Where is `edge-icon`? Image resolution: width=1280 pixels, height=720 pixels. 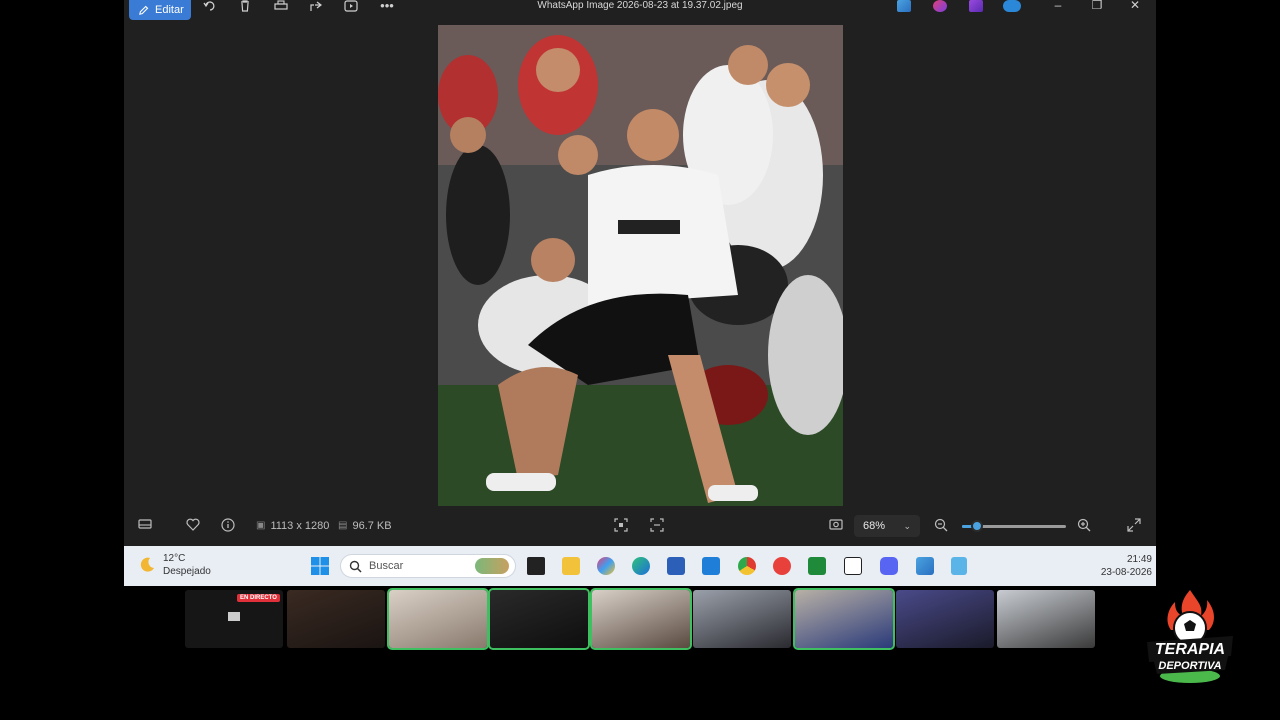 edge-icon is located at coordinates (641, 566).